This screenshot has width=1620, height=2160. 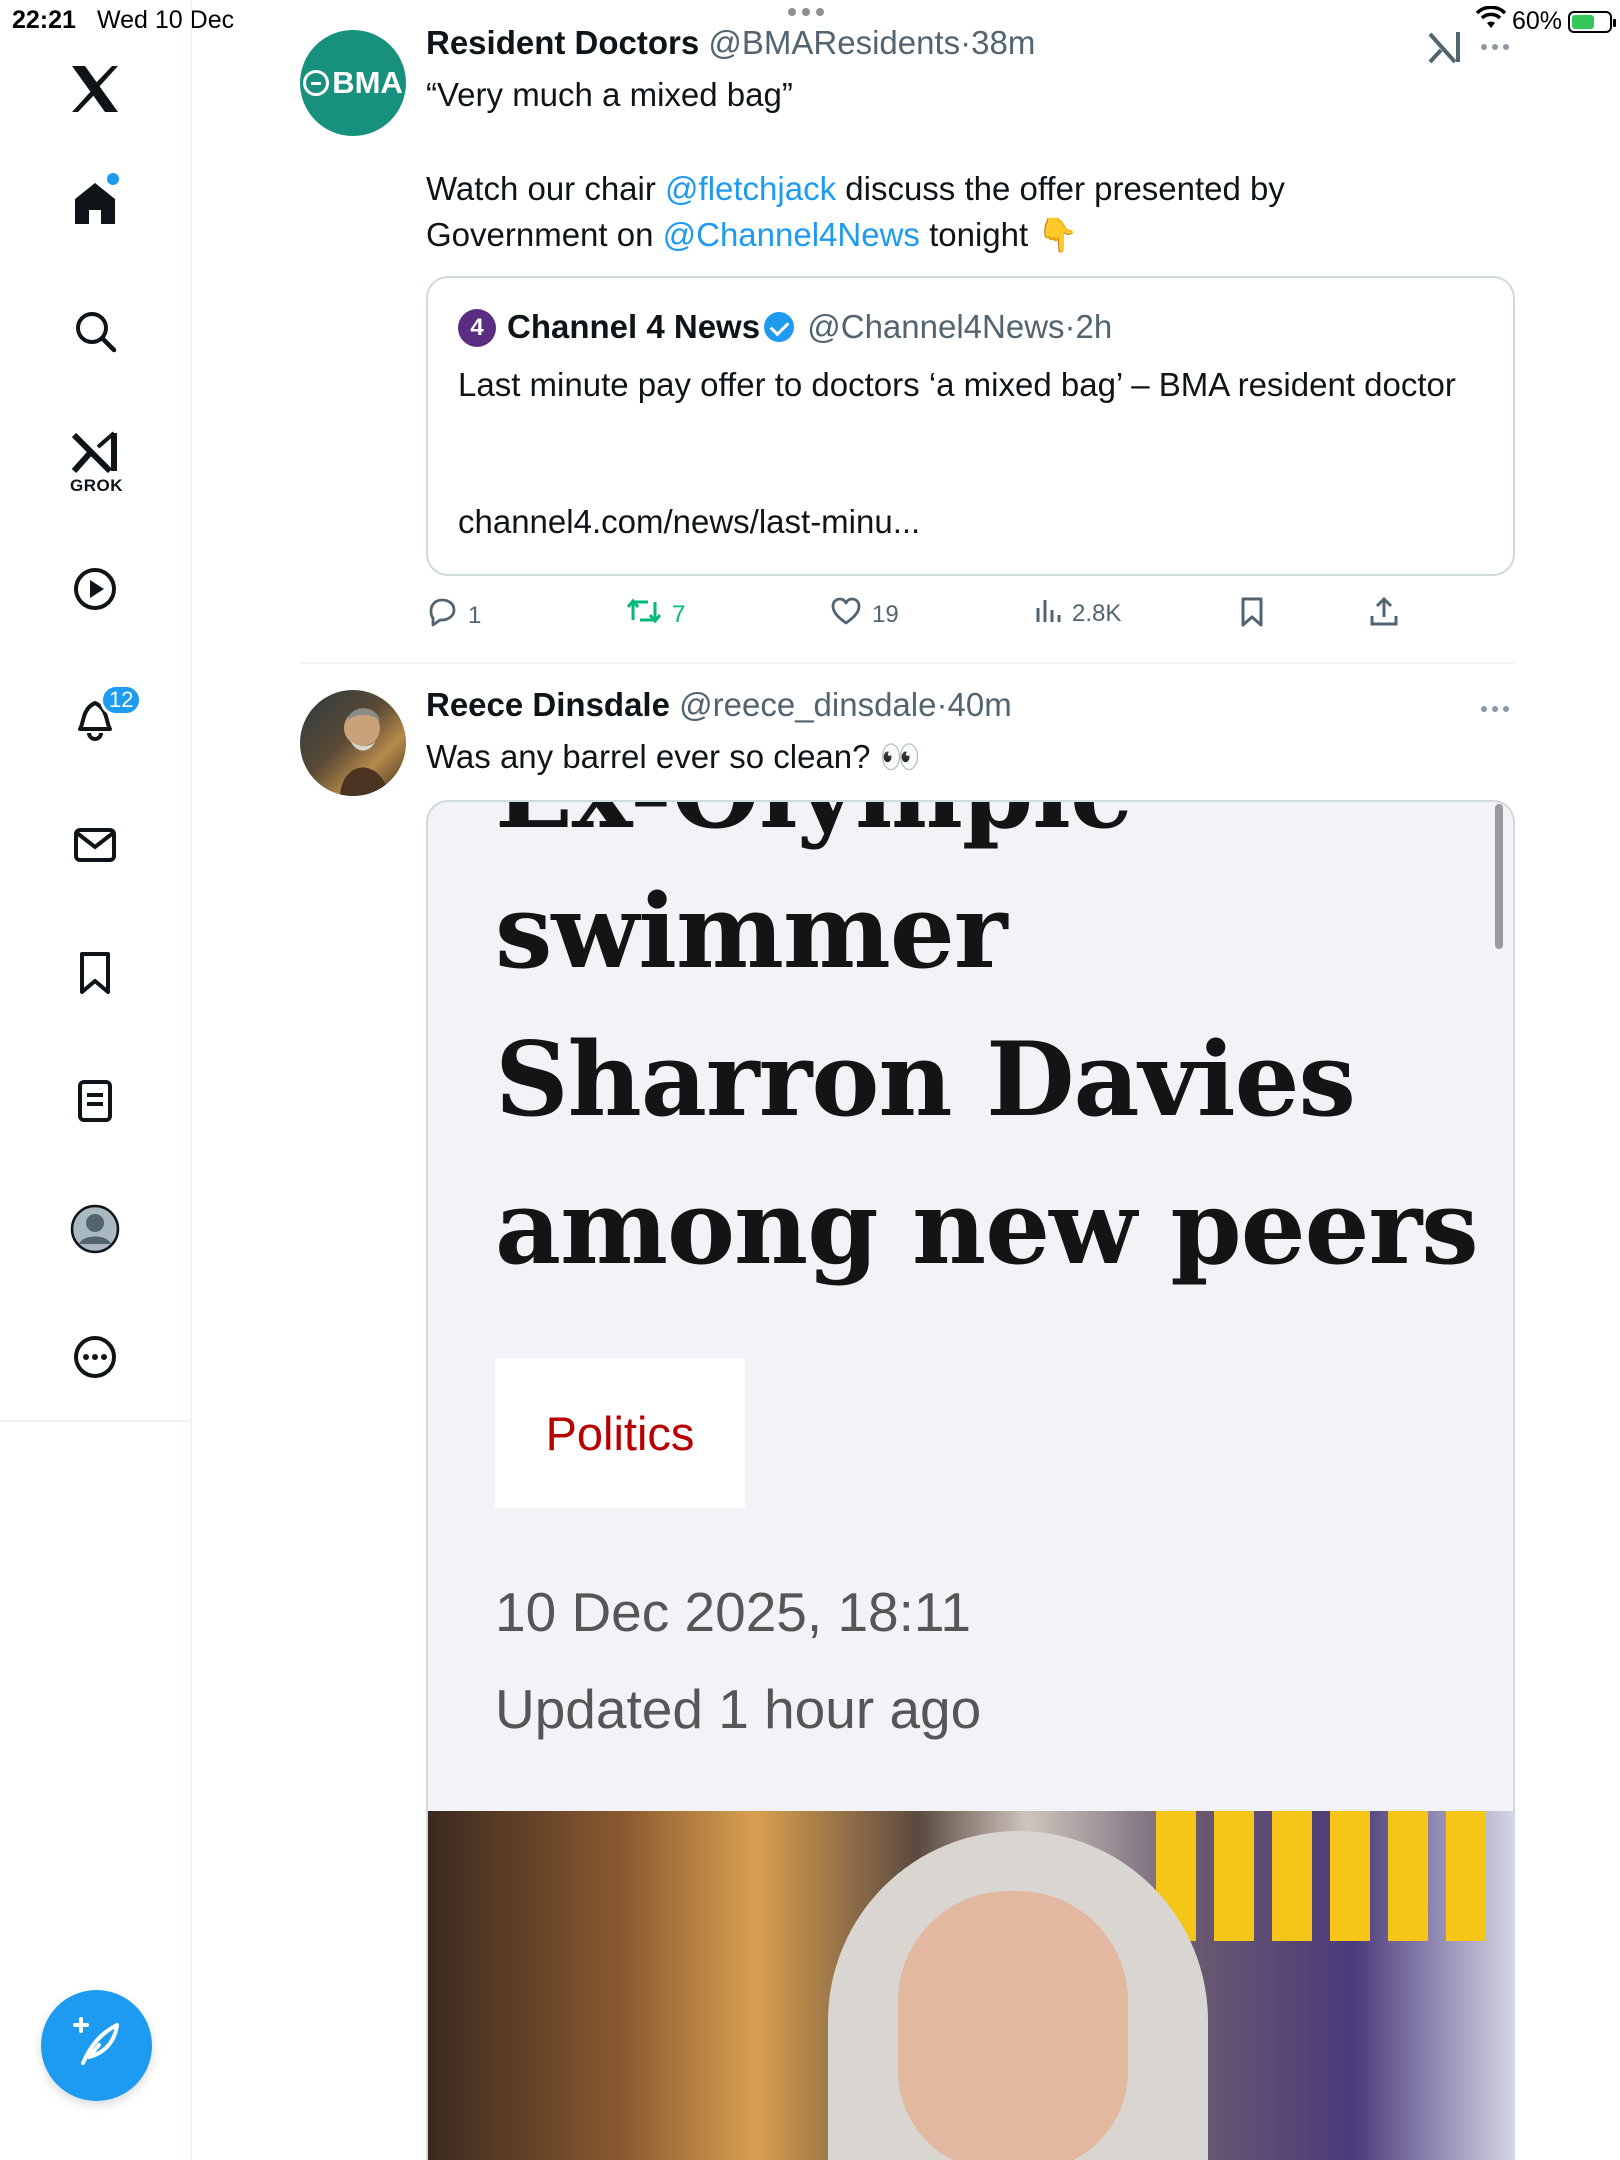 What do you see at coordinates (864, 614) in the screenshot?
I see `like-button: 19` at bounding box center [864, 614].